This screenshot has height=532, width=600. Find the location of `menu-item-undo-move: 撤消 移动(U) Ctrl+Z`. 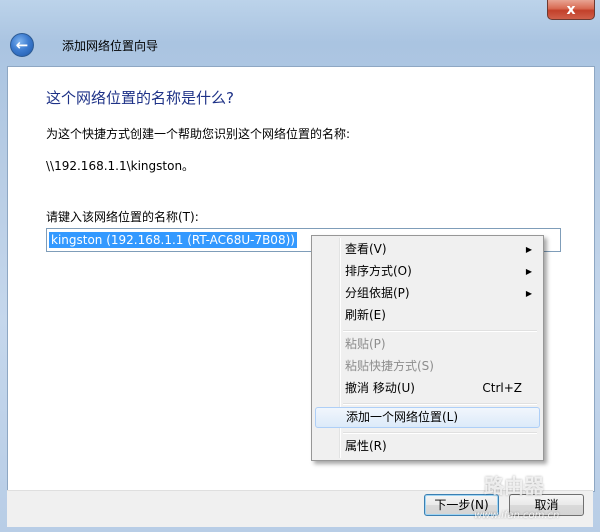

menu-item-undo-move: 撤消 移动(U) Ctrl+Z is located at coordinates (427, 388).